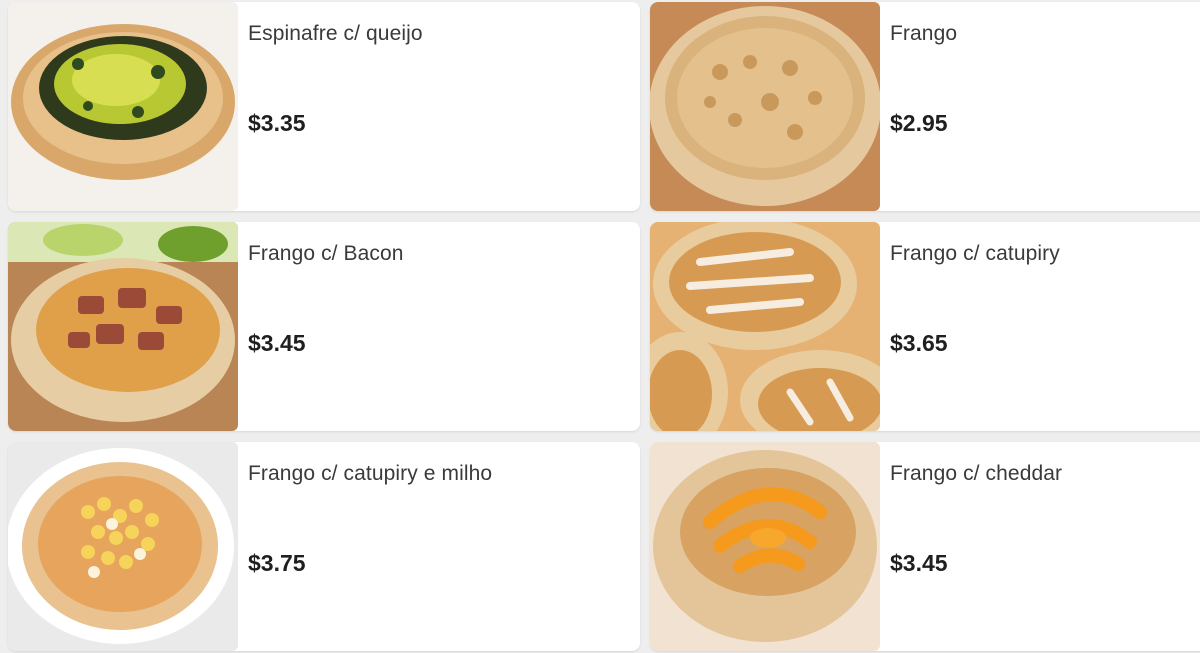 This screenshot has width=1200, height=653. What do you see at coordinates (924, 33) in the screenshot?
I see `menu-item-name: Frango` at bounding box center [924, 33].